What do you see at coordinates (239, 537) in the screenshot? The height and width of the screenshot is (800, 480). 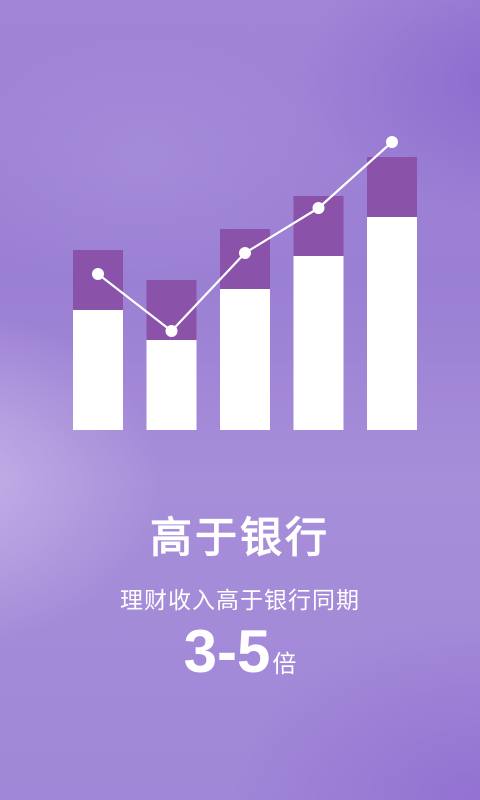 I see `headline: 高于银行` at bounding box center [239, 537].